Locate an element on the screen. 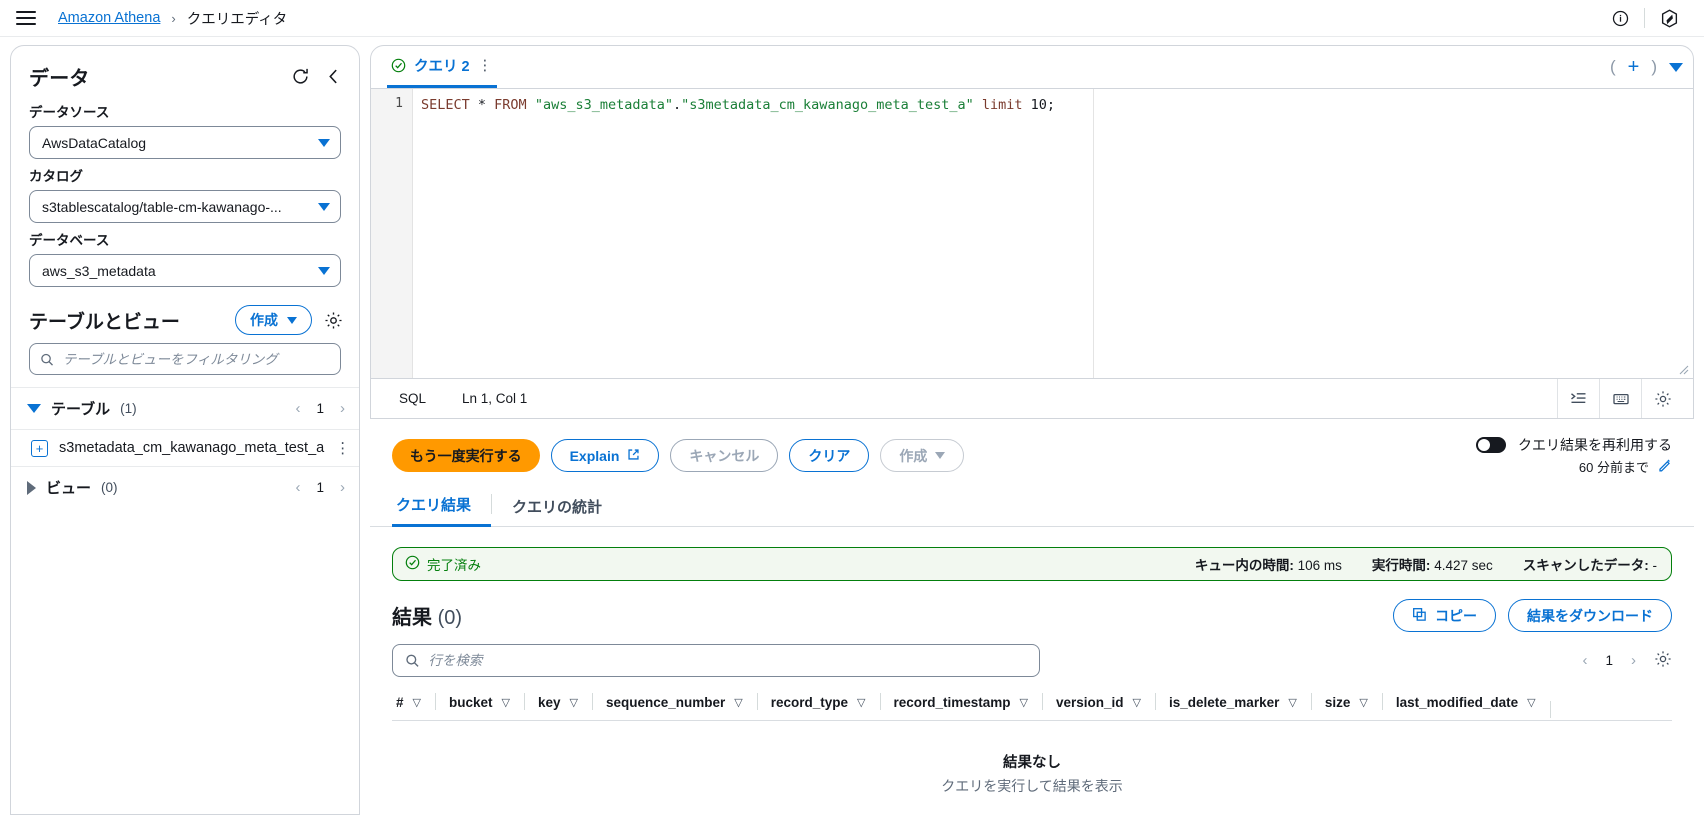 Image resolution: width=1704 pixels, height=815 pixels. line-number-gutter: 1 is located at coordinates (392, 233).